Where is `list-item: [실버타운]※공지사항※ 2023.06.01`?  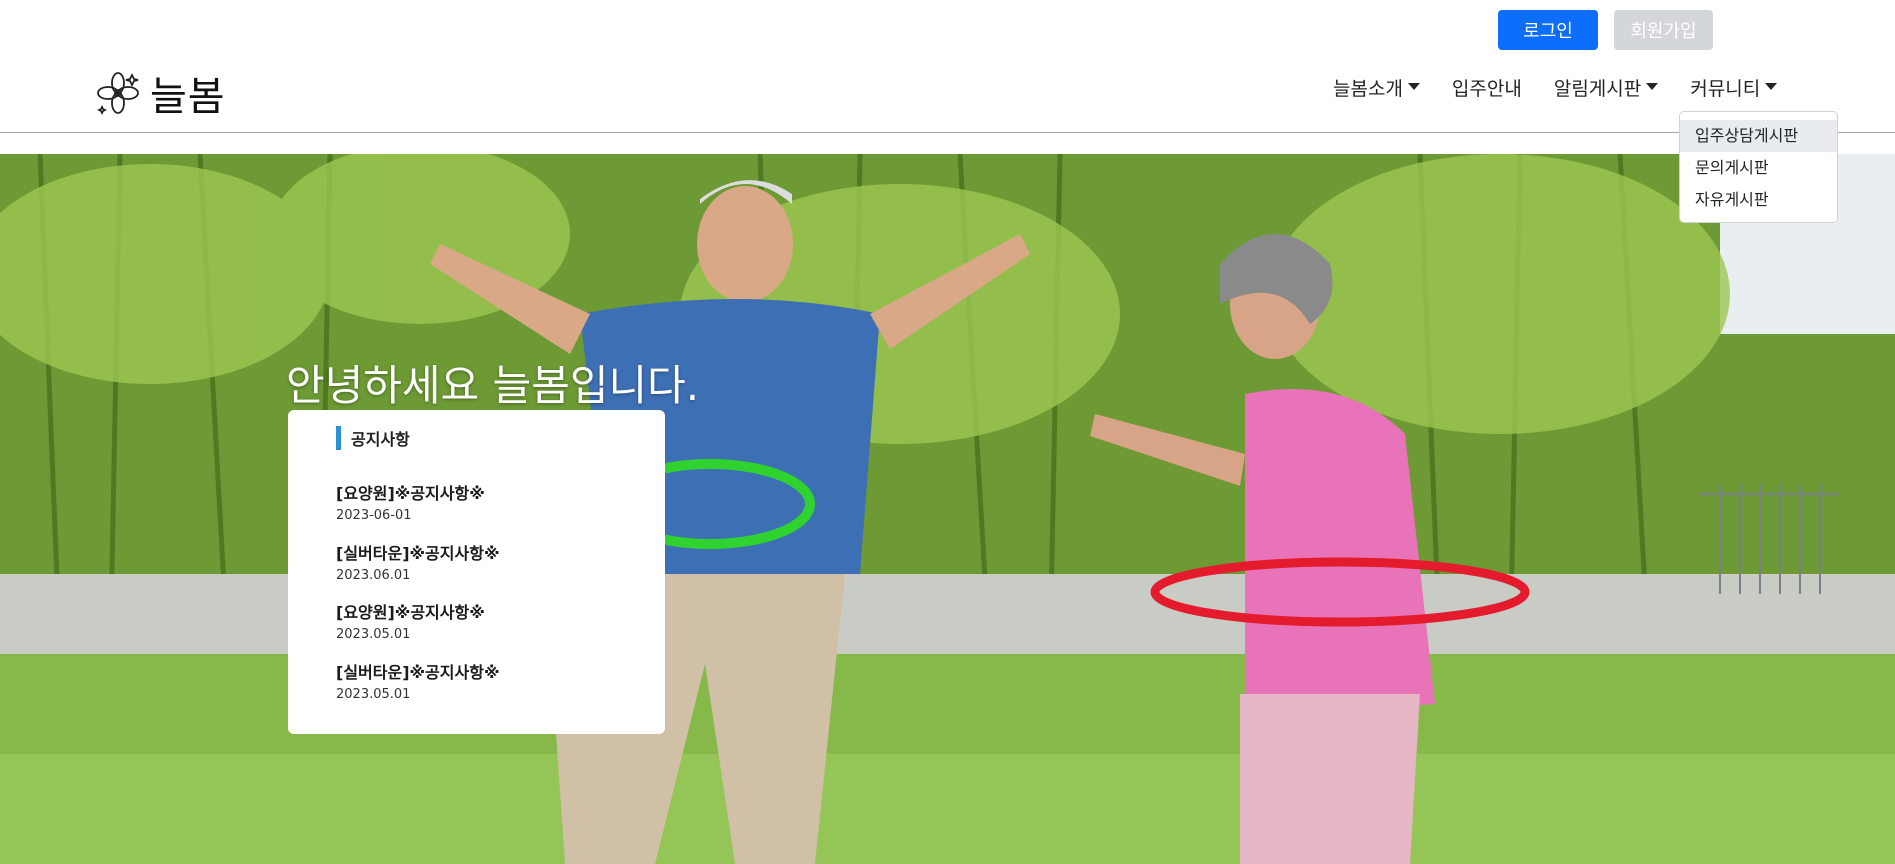
list-item: [실버타운]※공지사항※ 2023.06.01 is located at coordinates (418, 561).